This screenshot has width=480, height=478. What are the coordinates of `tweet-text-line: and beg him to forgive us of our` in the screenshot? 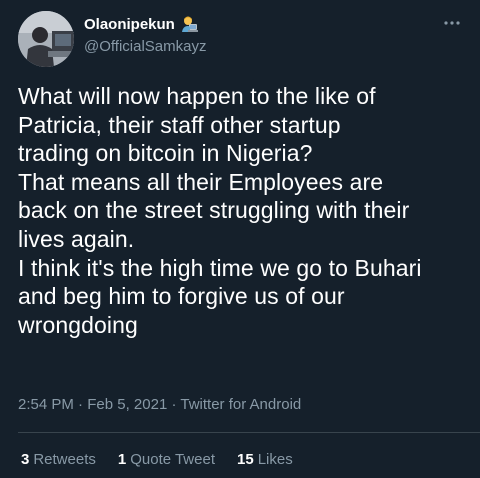 It's located at (181, 296).